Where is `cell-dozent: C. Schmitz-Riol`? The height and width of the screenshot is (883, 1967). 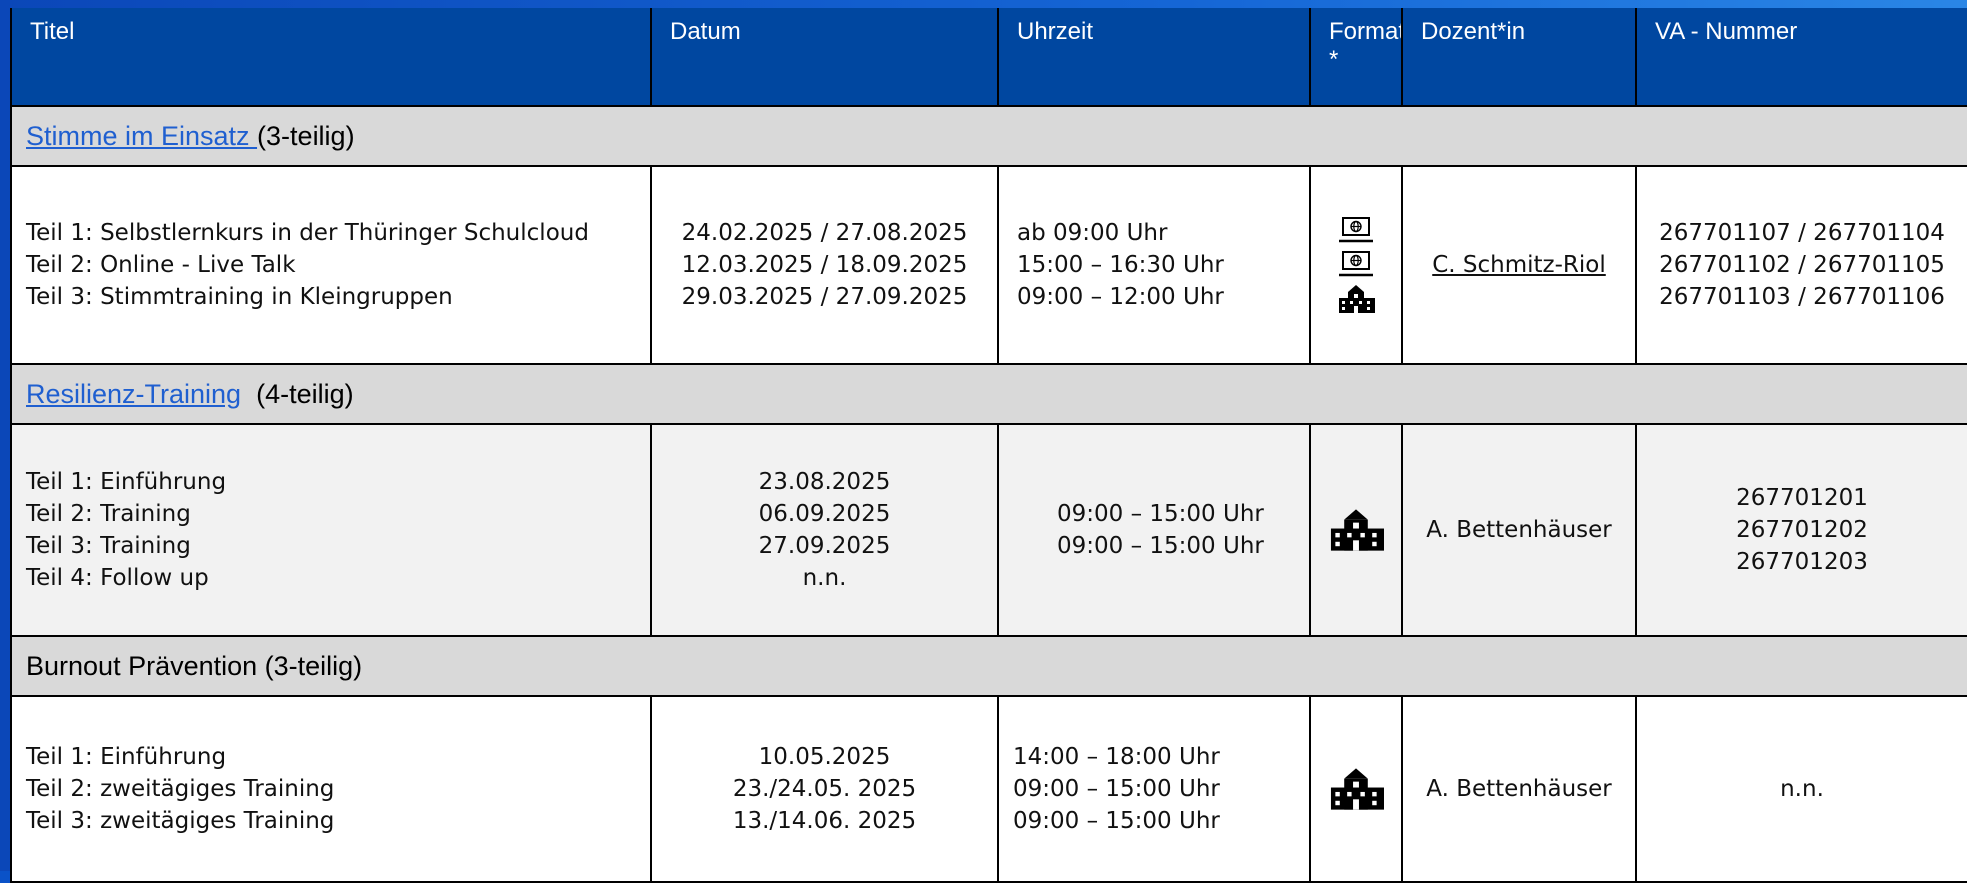
cell-dozent: C. Schmitz-Riol is located at coordinates (1519, 265).